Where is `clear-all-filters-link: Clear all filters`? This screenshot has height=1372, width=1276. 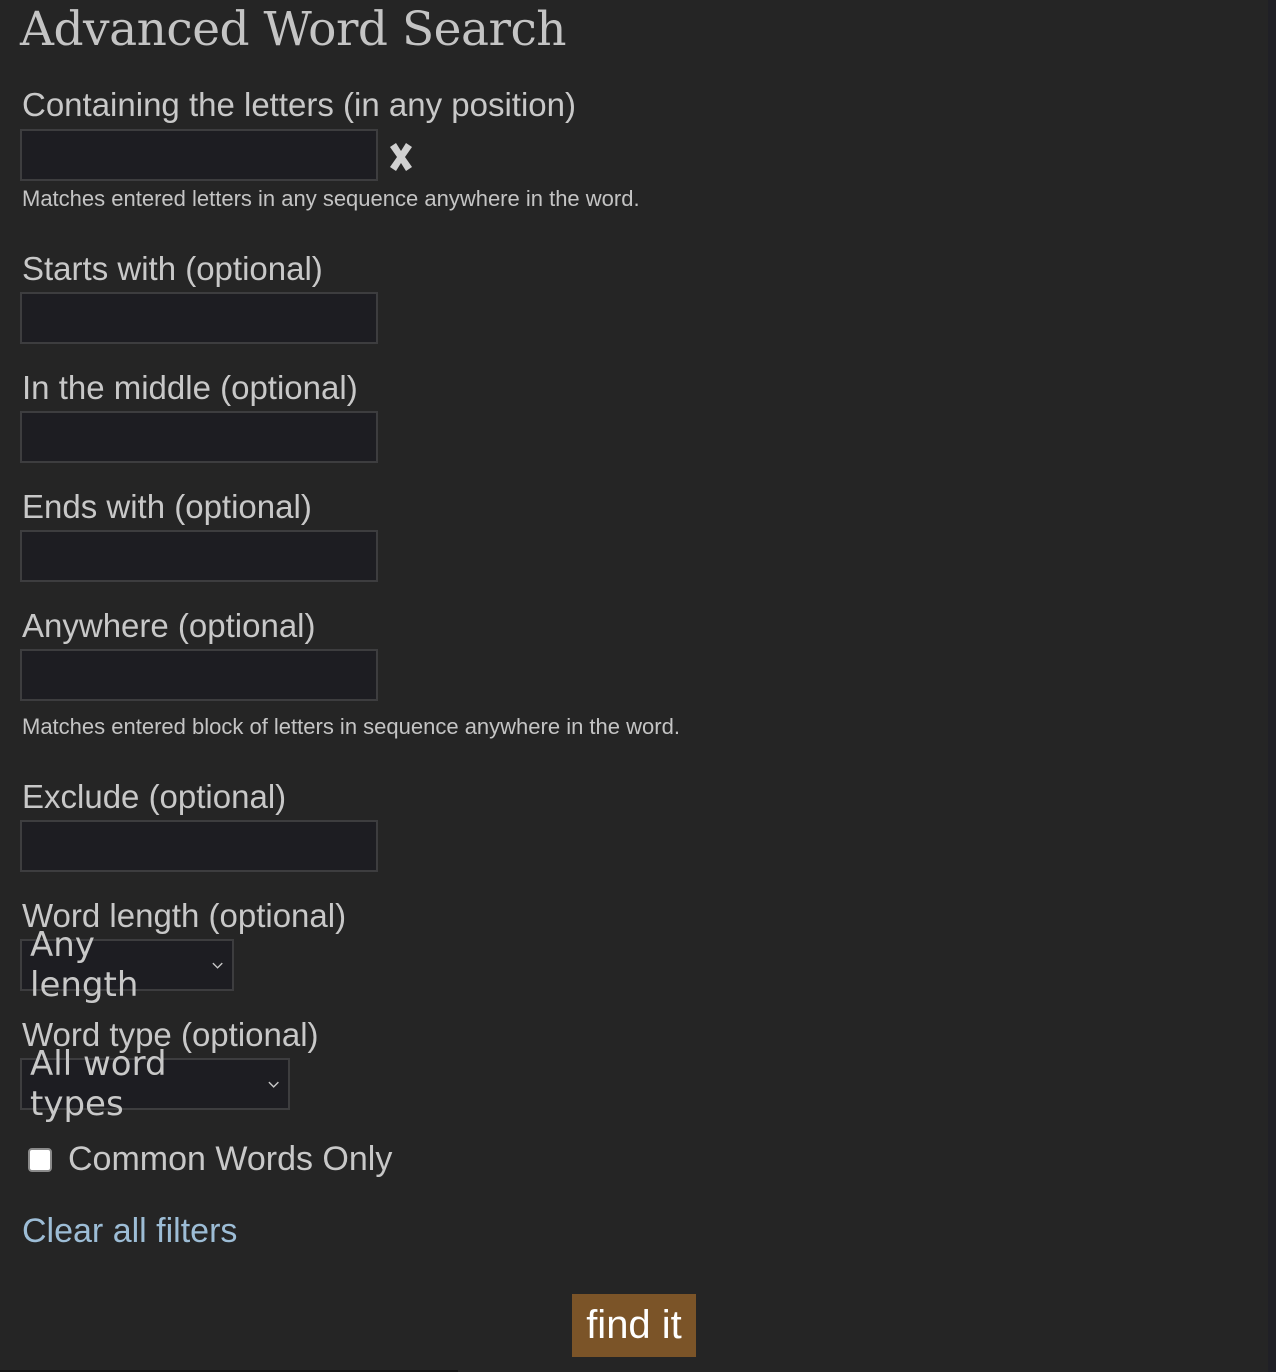
clear-all-filters-link: Clear all filters is located at coordinates (129, 1231).